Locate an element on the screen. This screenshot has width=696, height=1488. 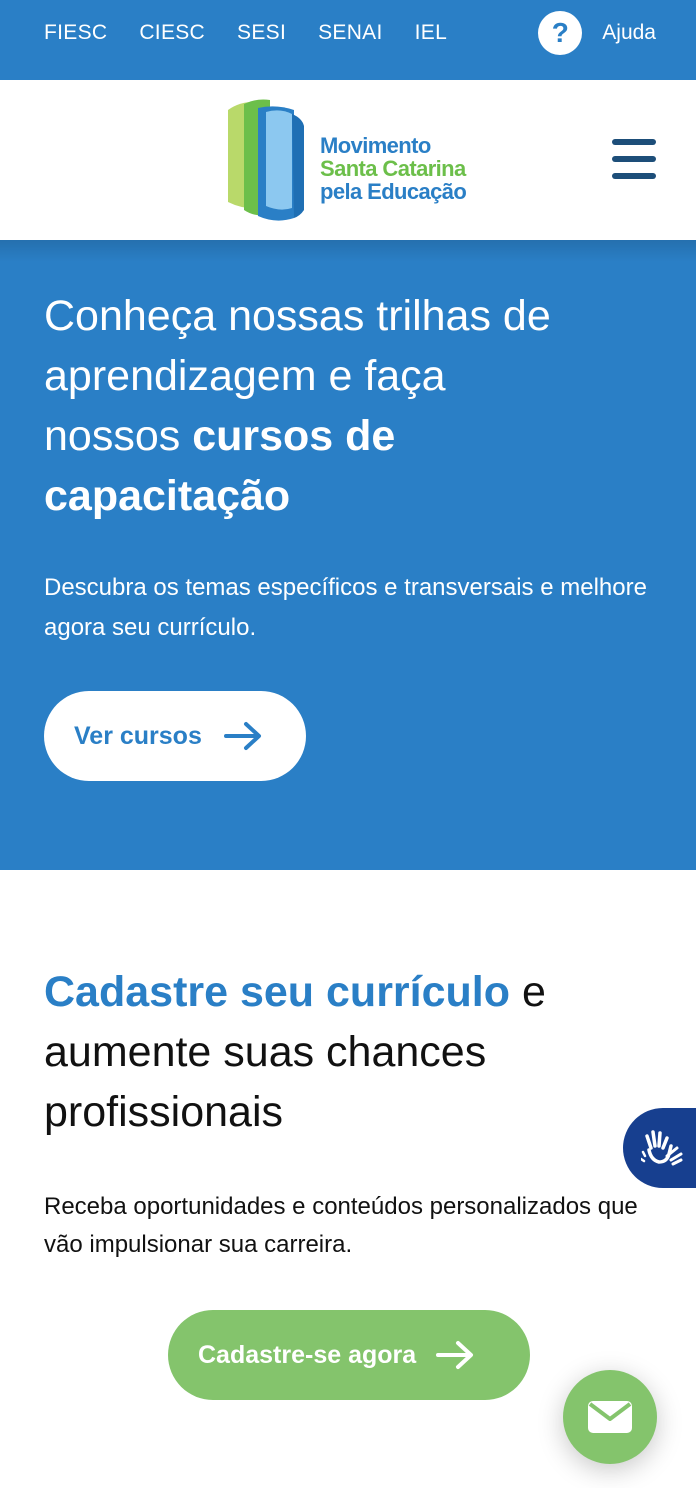
hero-title-highlight-1: cursos de is located at coordinates (294, 436).